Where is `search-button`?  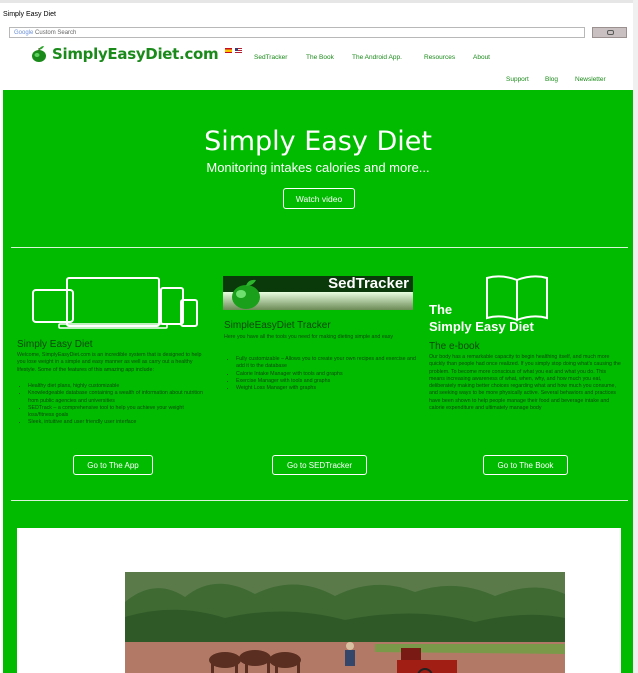
search-button is located at coordinates (609, 32).